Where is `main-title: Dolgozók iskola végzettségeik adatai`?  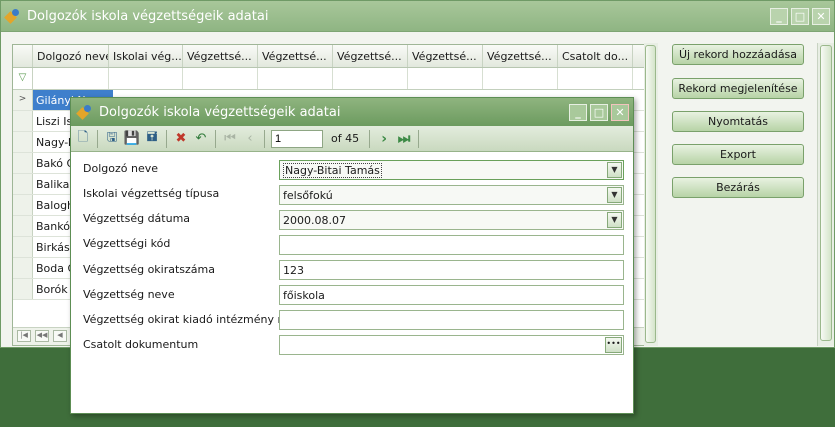 main-title: Dolgozók iskola végzettségeik adatai is located at coordinates (148, 16).